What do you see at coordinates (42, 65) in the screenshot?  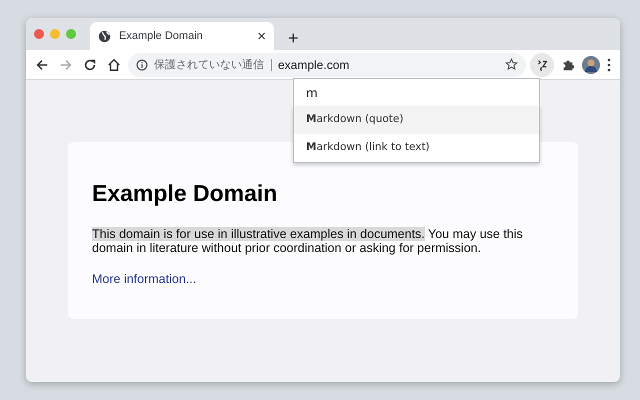 I see `back-arrow-icon` at bounding box center [42, 65].